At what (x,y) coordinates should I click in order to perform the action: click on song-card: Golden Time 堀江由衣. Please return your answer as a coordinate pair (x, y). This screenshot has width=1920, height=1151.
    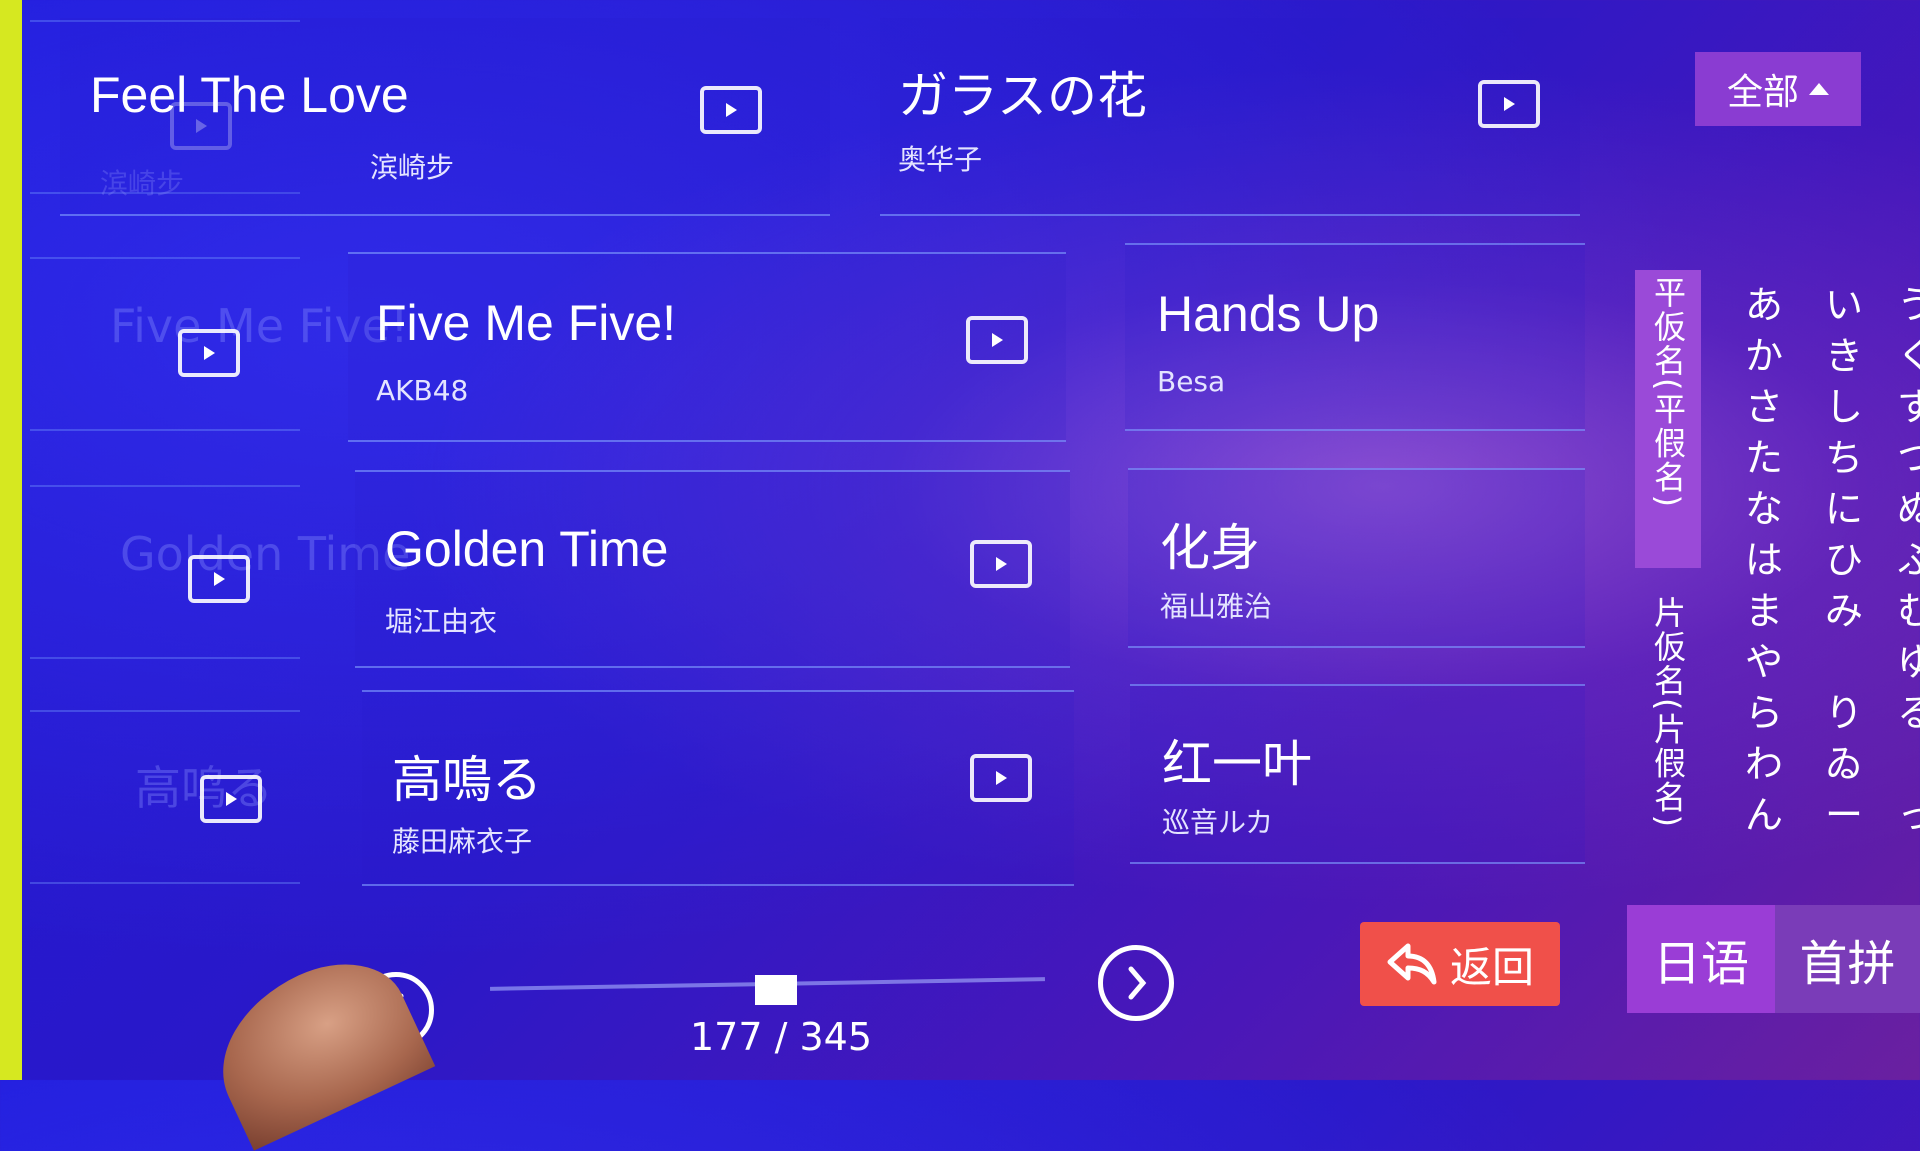
    Looking at the image, I should click on (712, 569).